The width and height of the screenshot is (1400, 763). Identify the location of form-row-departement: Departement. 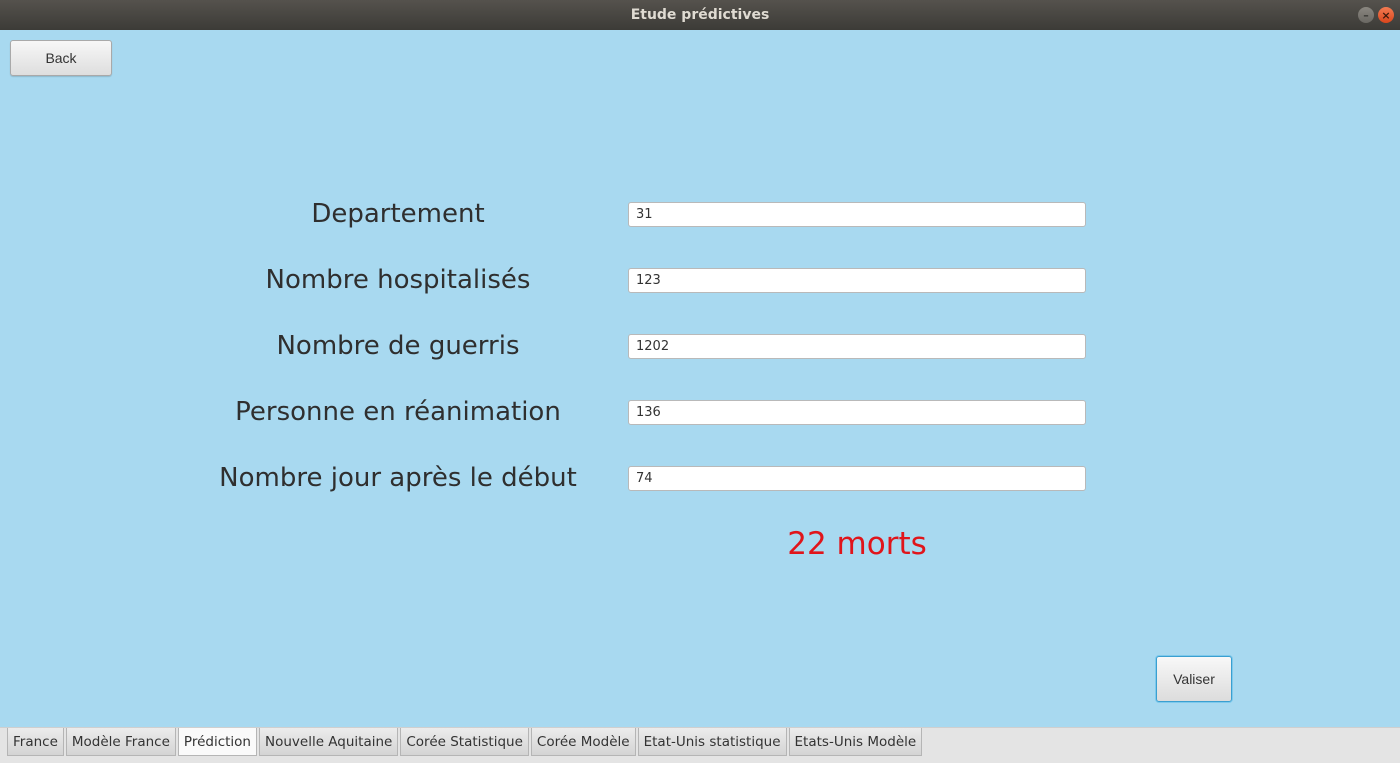
(700, 214).